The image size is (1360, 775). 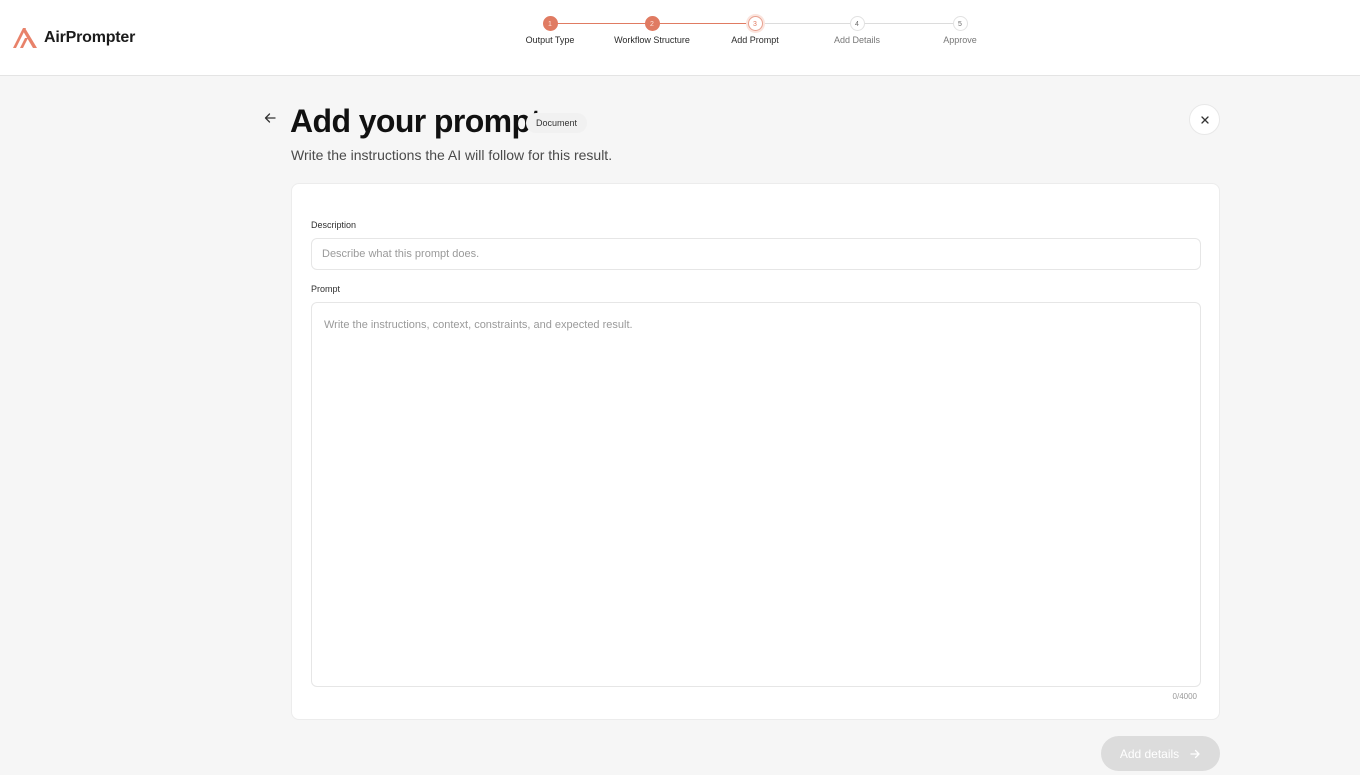 I want to click on arrow-left-icon, so click(x=270, y=118).